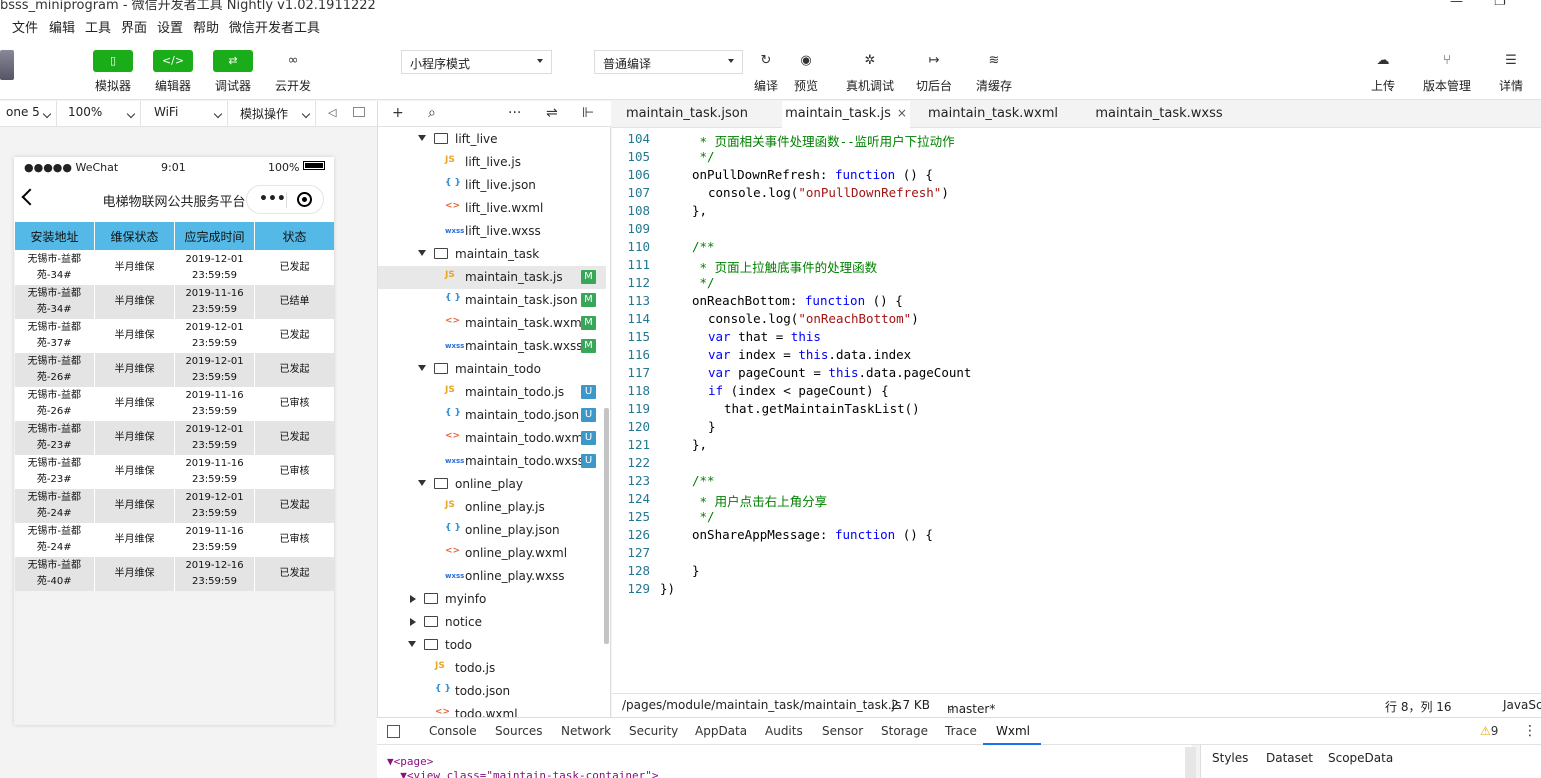 Image resolution: width=1541 pixels, height=778 pixels. What do you see at coordinates (25, 26) in the screenshot?
I see `menu-file: 文件` at bounding box center [25, 26].